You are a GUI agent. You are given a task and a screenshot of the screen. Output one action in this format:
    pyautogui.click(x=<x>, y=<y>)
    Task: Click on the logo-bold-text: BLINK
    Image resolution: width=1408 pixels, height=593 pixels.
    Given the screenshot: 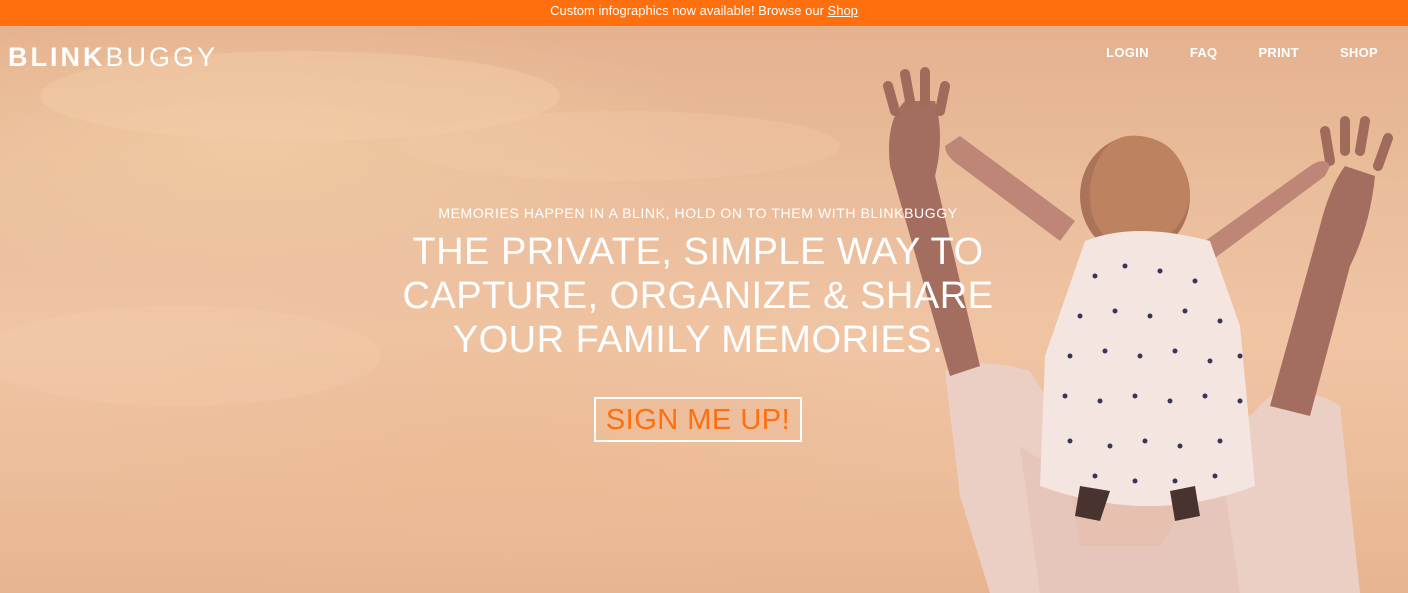 What is the action you would take?
    pyautogui.click(x=57, y=57)
    